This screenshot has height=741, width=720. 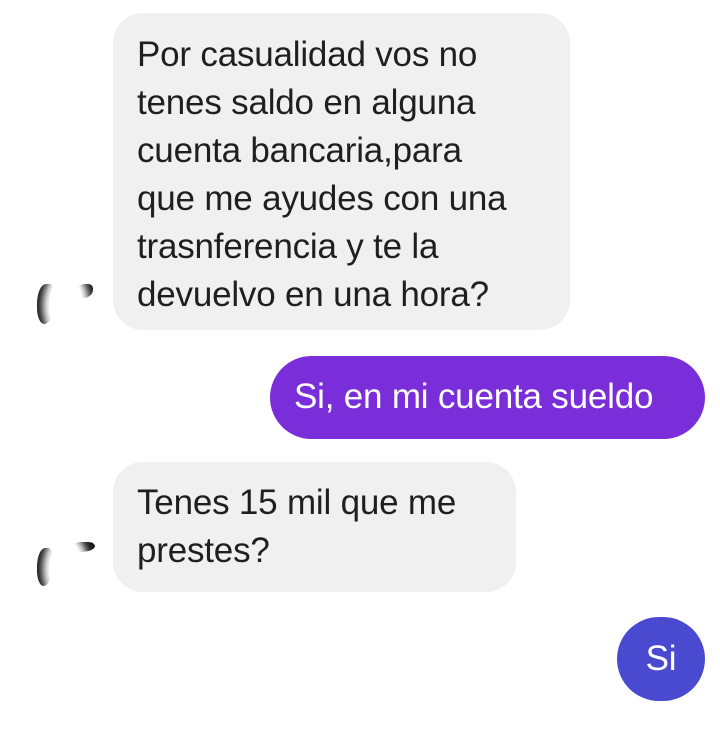 What do you see at coordinates (487, 397) in the screenshot?
I see `message-bubble-outgoing: Si, en mi cuenta sueldo` at bounding box center [487, 397].